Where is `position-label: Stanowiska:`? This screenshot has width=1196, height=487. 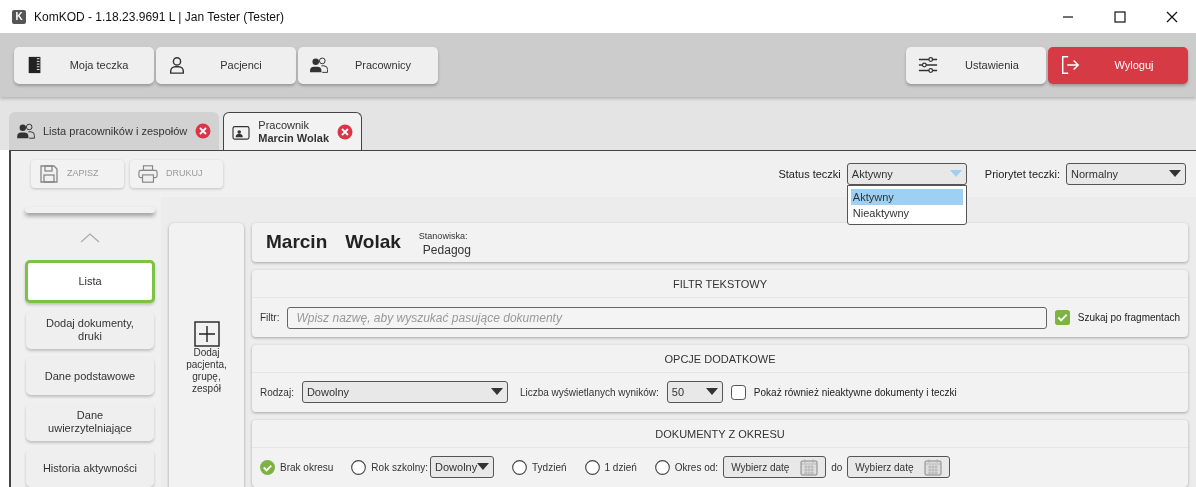 position-label: Stanowiska: is located at coordinates (443, 236).